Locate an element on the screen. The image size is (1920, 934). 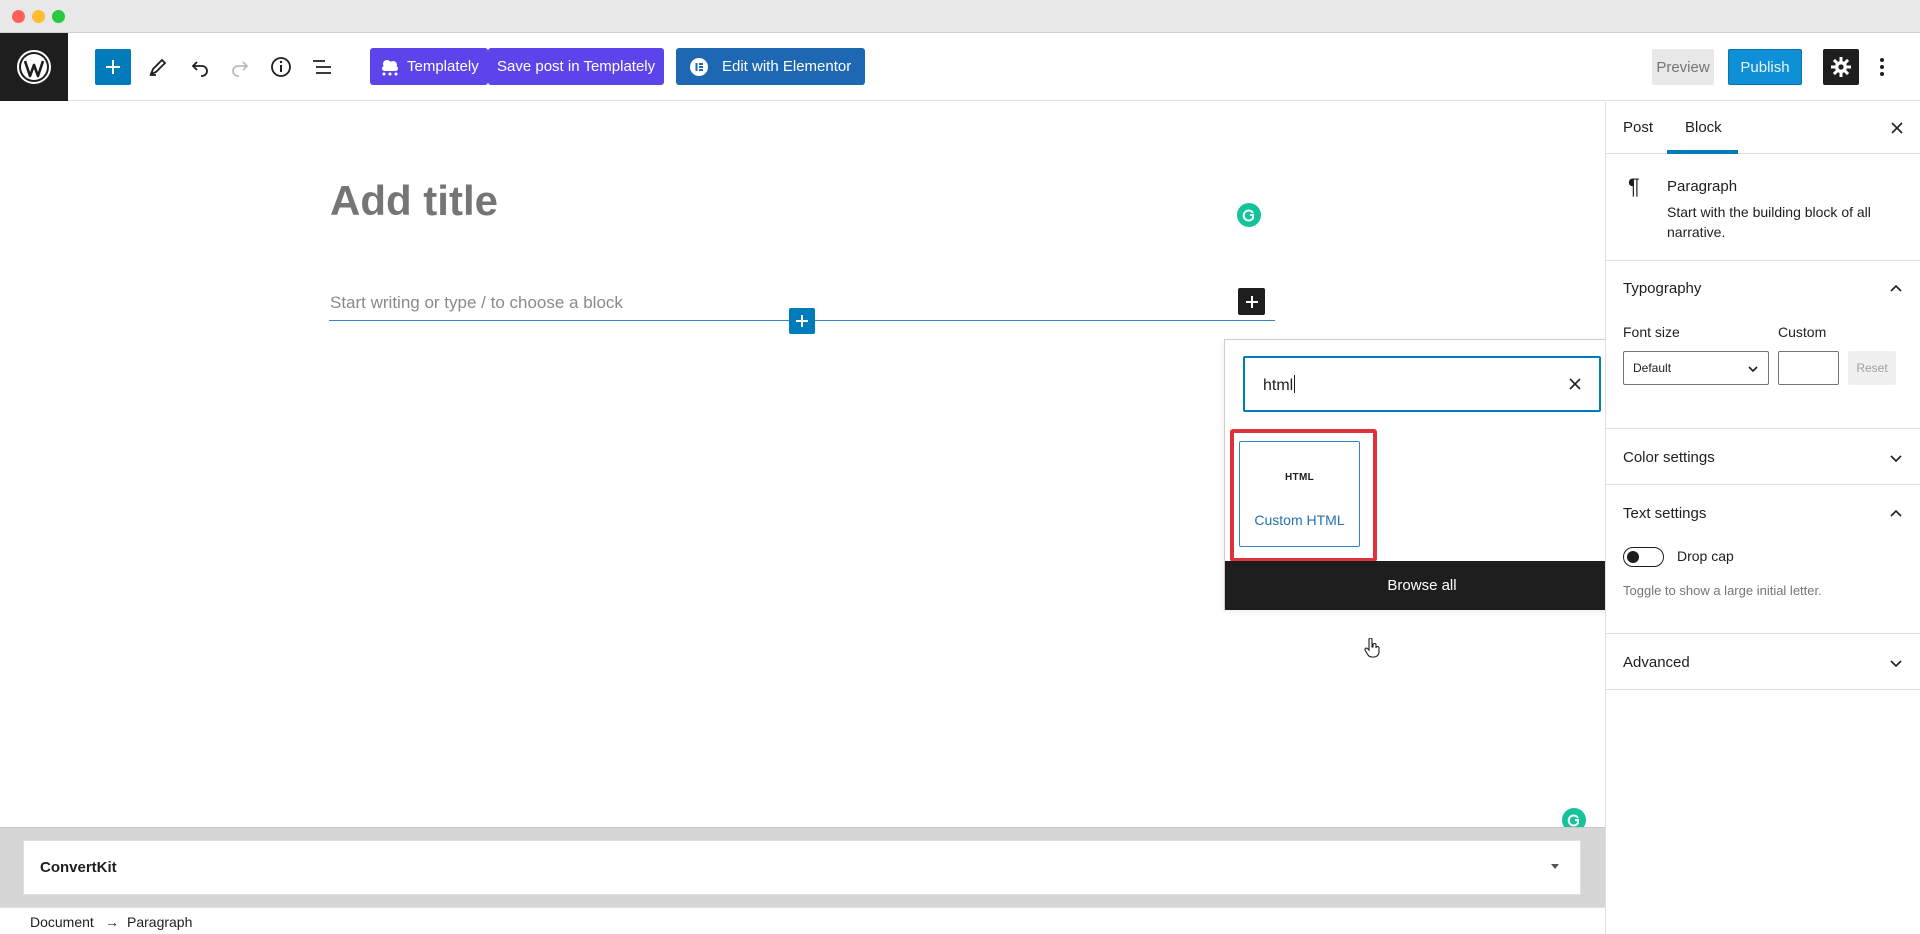
wordpress-logo-icon is located at coordinates (34, 67).